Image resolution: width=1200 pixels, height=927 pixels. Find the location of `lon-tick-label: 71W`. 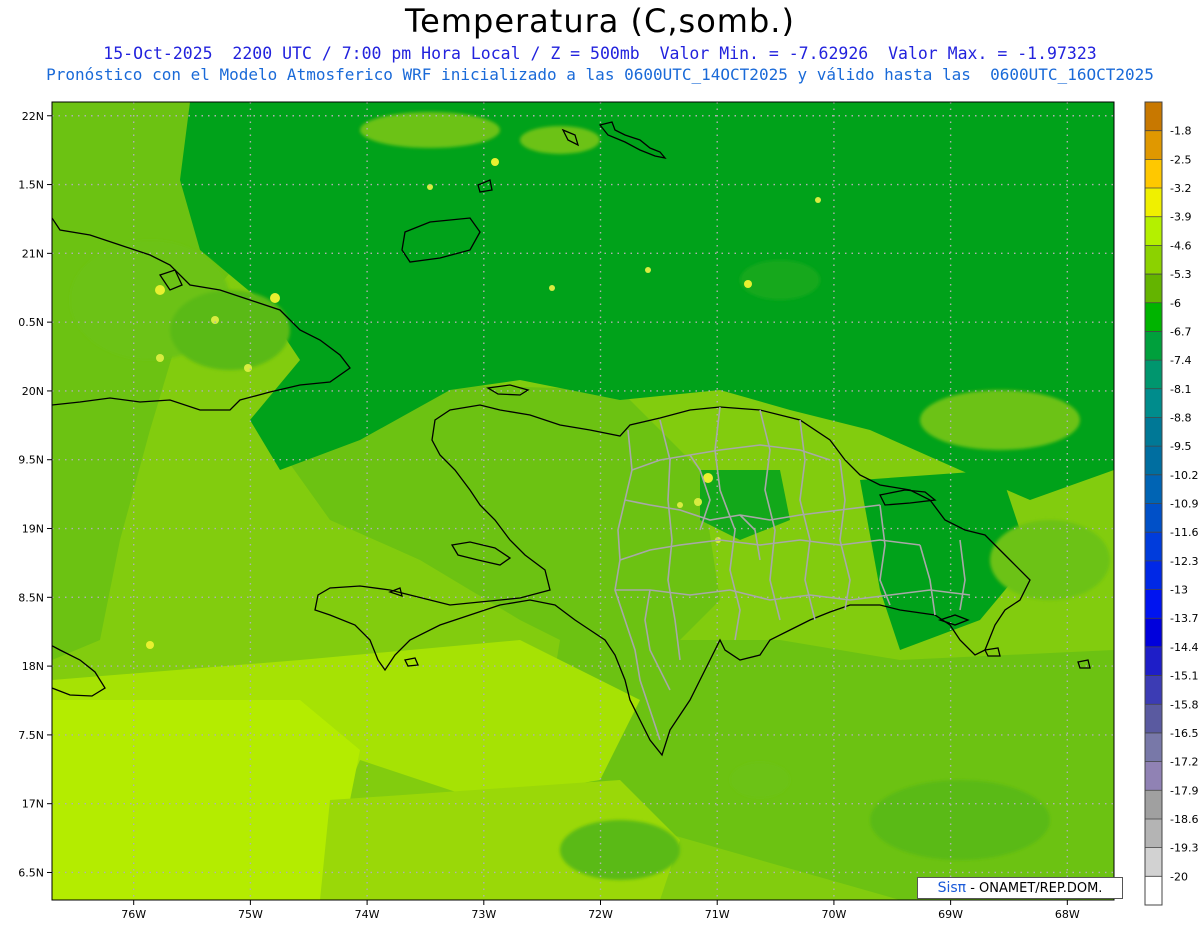

lon-tick-label: 71W is located at coordinates (717, 914).